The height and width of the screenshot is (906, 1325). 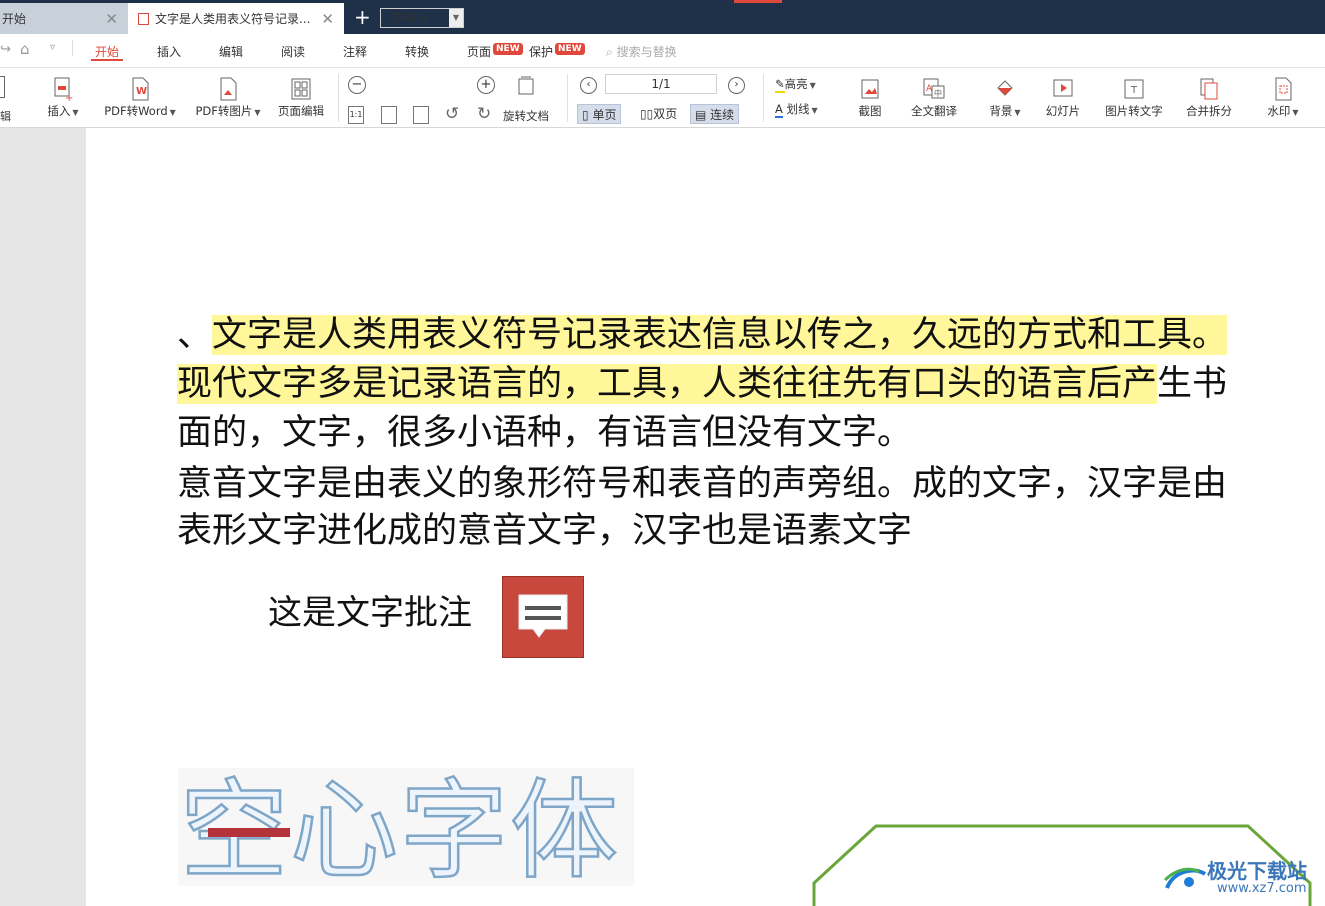 I want to click on rotate-right-icon: ↻, so click(x=484, y=114).